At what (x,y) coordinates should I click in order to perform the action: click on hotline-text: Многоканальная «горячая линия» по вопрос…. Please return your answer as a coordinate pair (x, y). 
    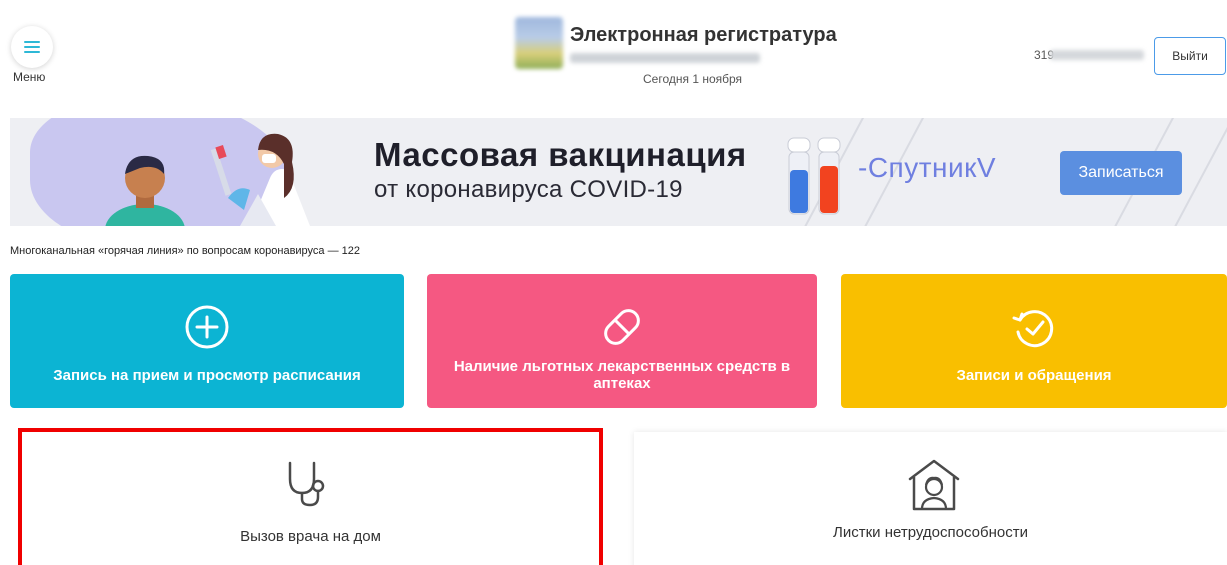
    Looking at the image, I should click on (185, 251).